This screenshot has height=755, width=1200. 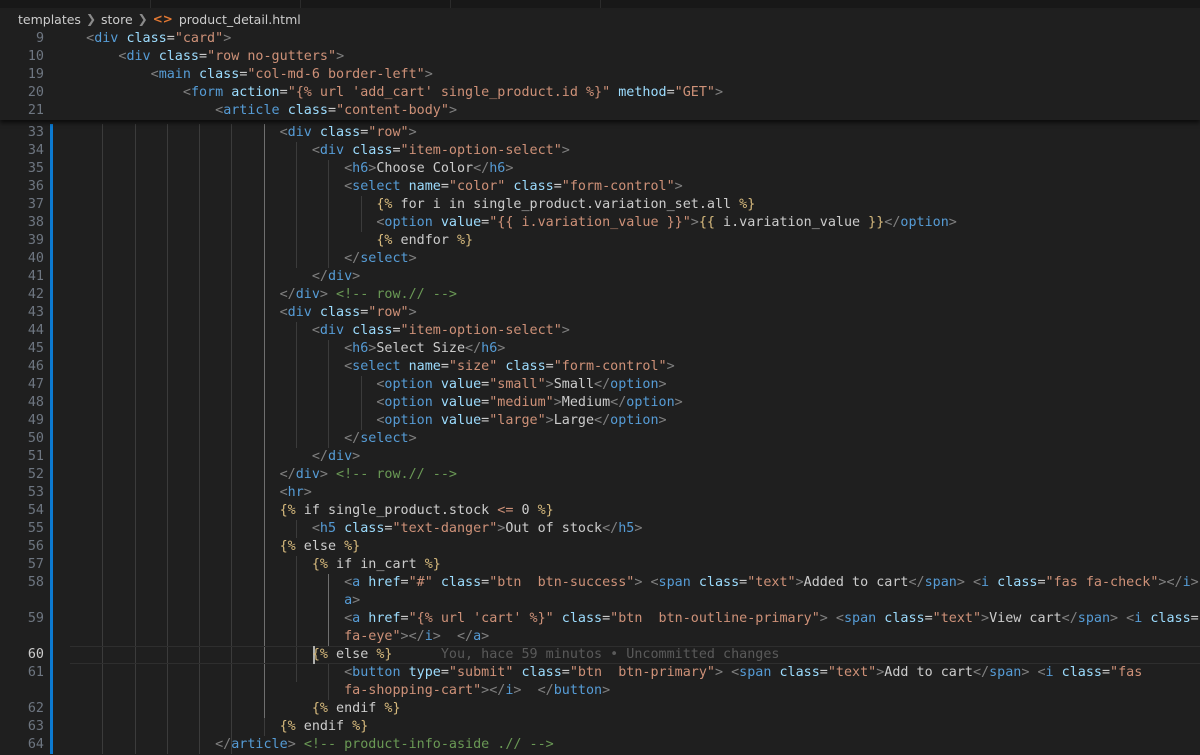 What do you see at coordinates (600, 439) in the screenshot?
I see `code-line: 50 </select>` at bounding box center [600, 439].